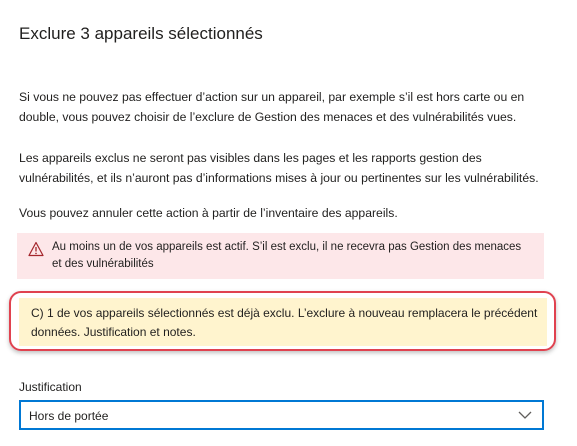 Image resolution: width=577 pixels, height=446 pixels. Describe the element at coordinates (282, 321) in the screenshot. I see `highlight-outline` at that location.